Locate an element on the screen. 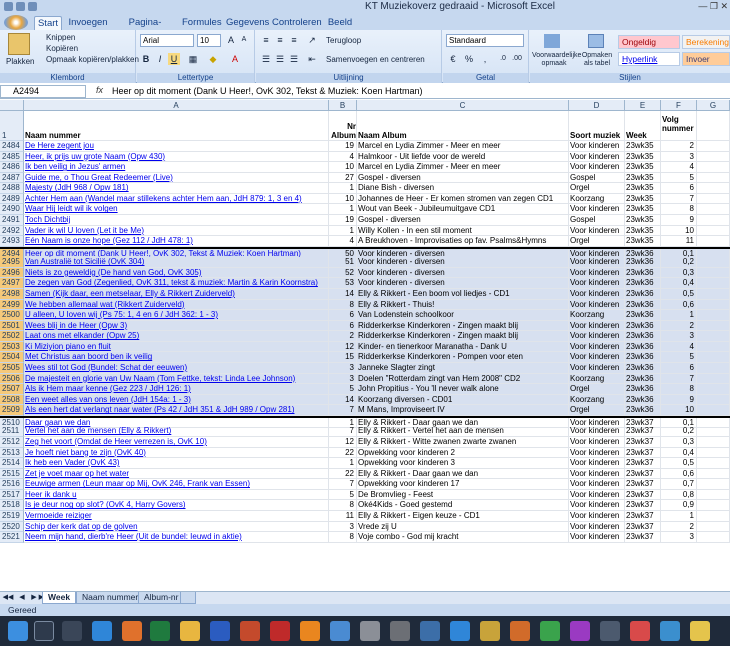  paste-button: Plakken is located at coordinates (20, 61).